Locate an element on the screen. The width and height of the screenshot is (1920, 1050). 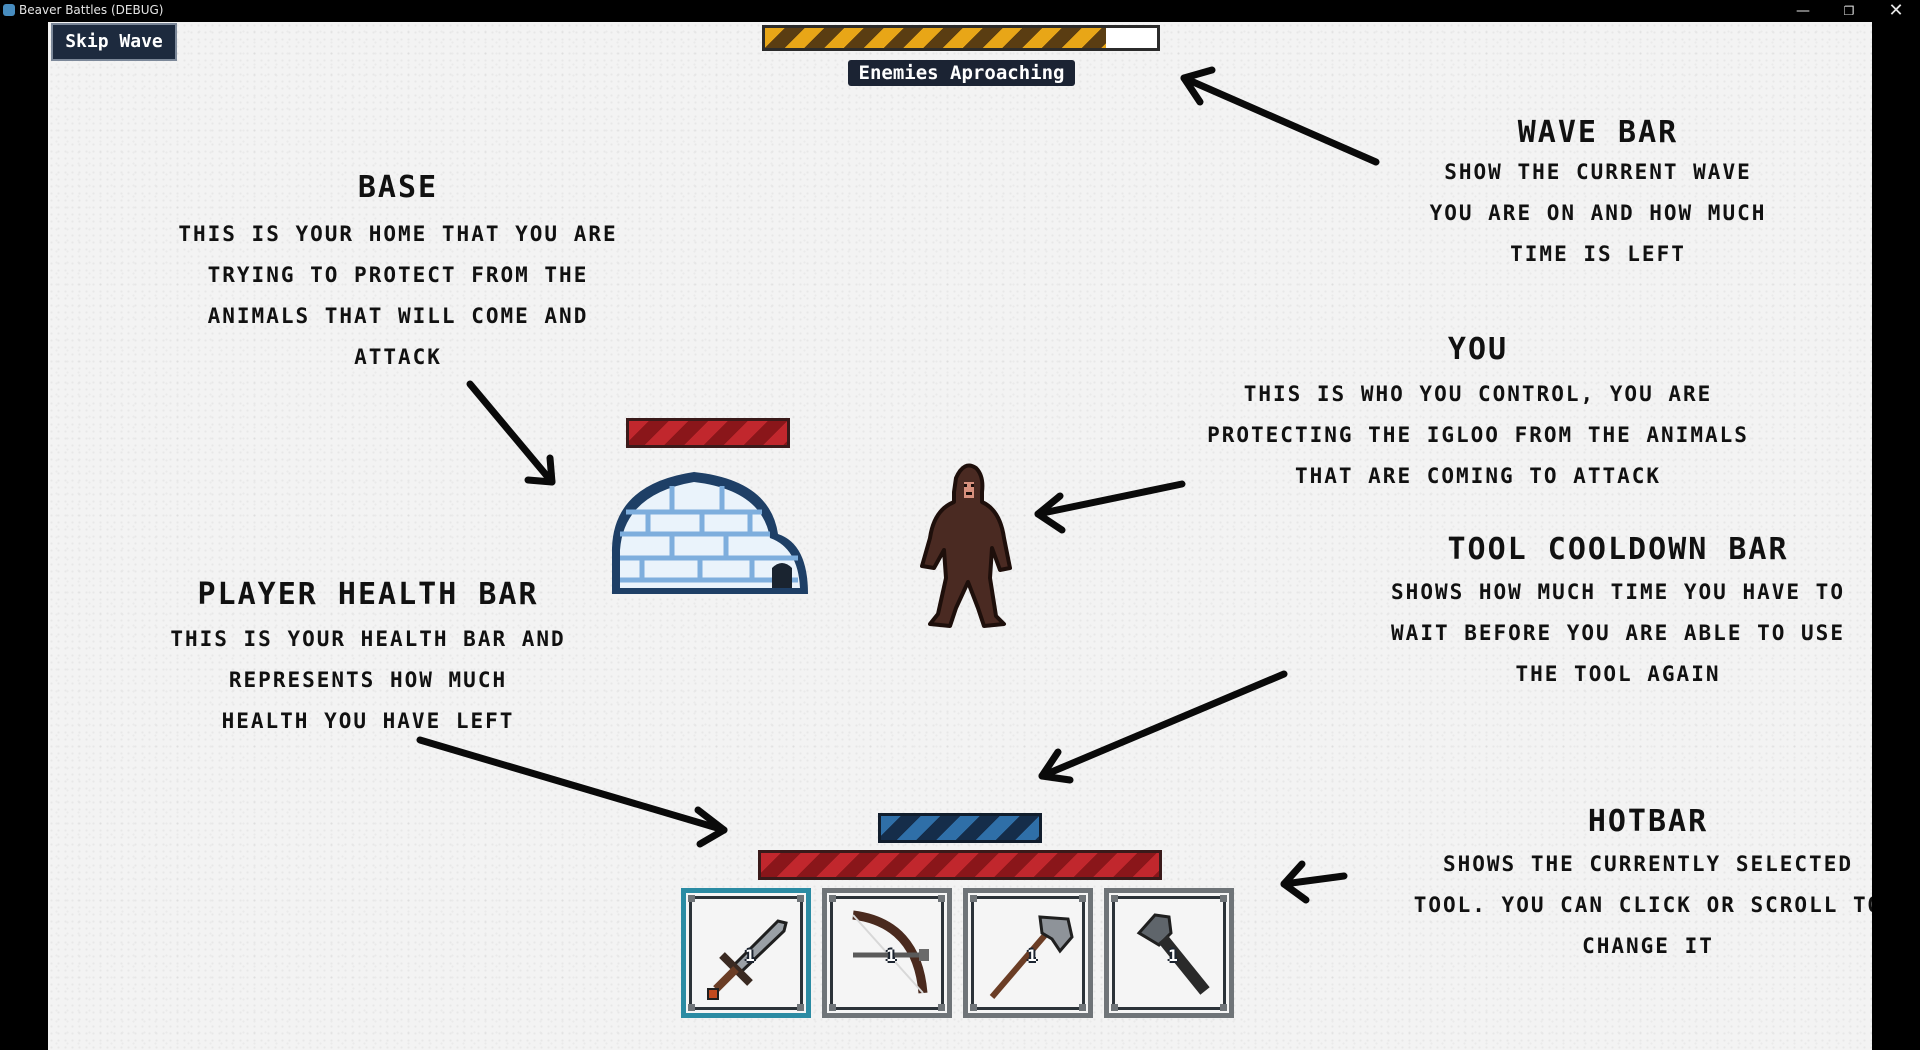
app-icon is located at coordinates (9, 10).